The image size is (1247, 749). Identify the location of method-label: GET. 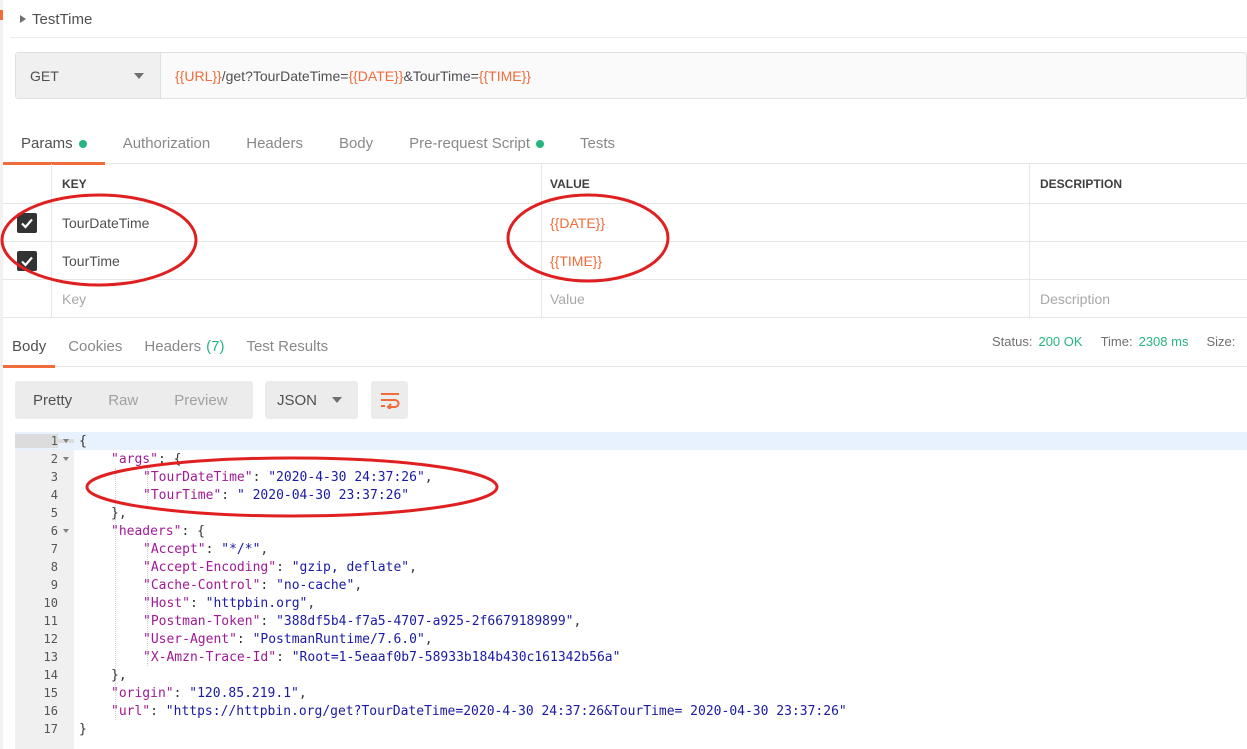
(44, 75).